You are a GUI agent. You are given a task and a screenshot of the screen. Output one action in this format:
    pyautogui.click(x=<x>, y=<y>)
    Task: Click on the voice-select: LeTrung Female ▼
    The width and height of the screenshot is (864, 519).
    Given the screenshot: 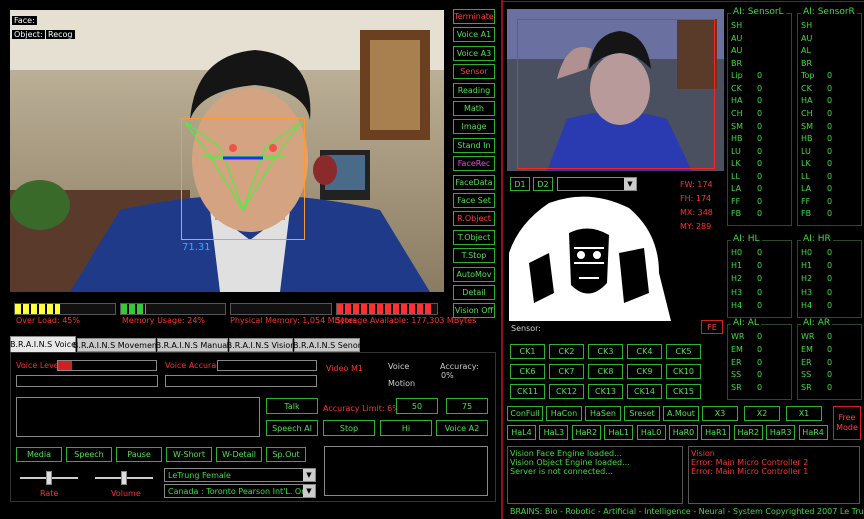 What is the action you would take?
    pyautogui.click(x=240, y=475)
    